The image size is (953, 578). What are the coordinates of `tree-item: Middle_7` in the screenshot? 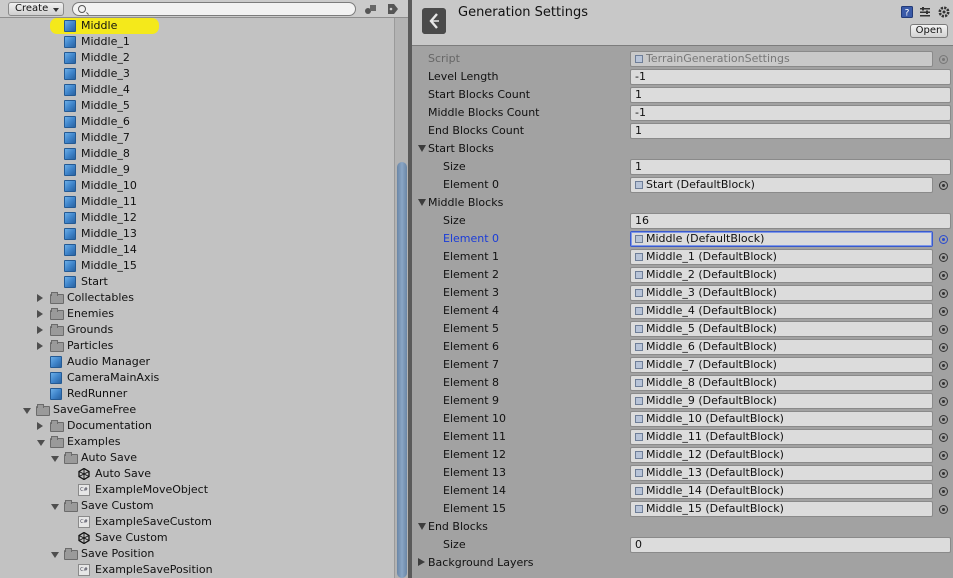 It's located at (197, 138).